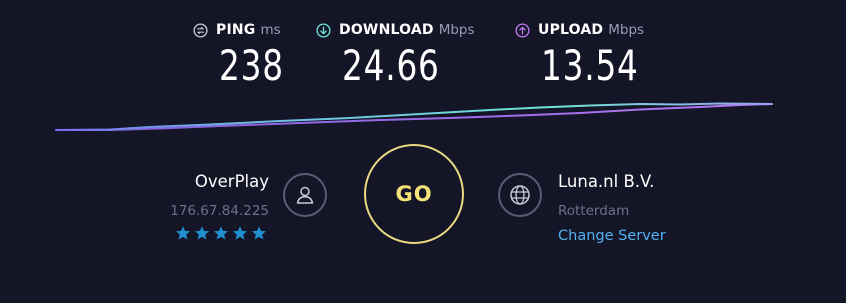 The height and width of the screenshot is (303, 846). I want to click on ping-header: PING ms, so click(237, 30).